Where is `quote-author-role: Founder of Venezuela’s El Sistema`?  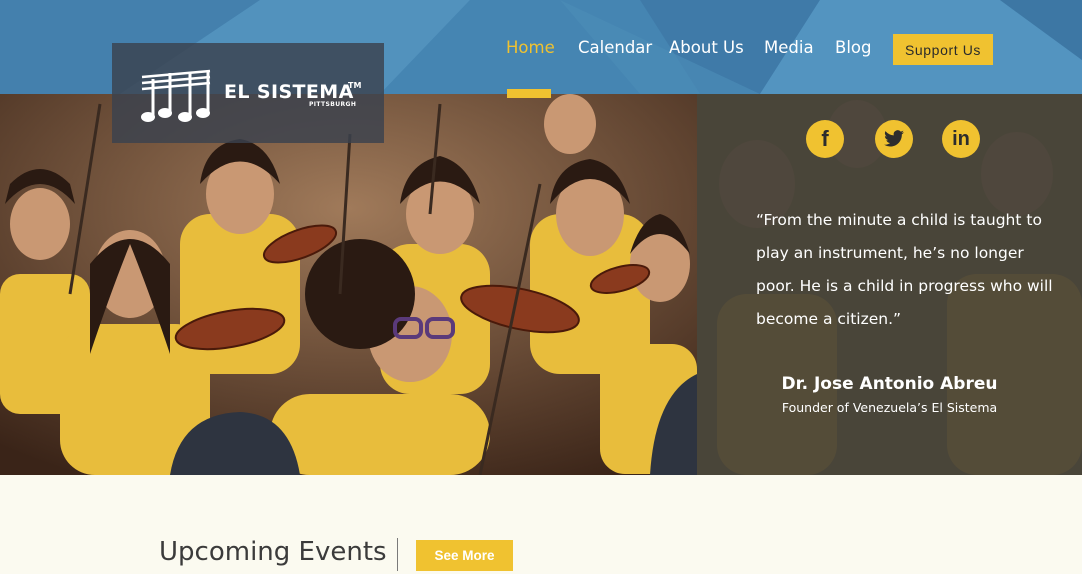
quote-author-role: Founder of Venezuela’s El Sistema is located at coordinates (889, 407).